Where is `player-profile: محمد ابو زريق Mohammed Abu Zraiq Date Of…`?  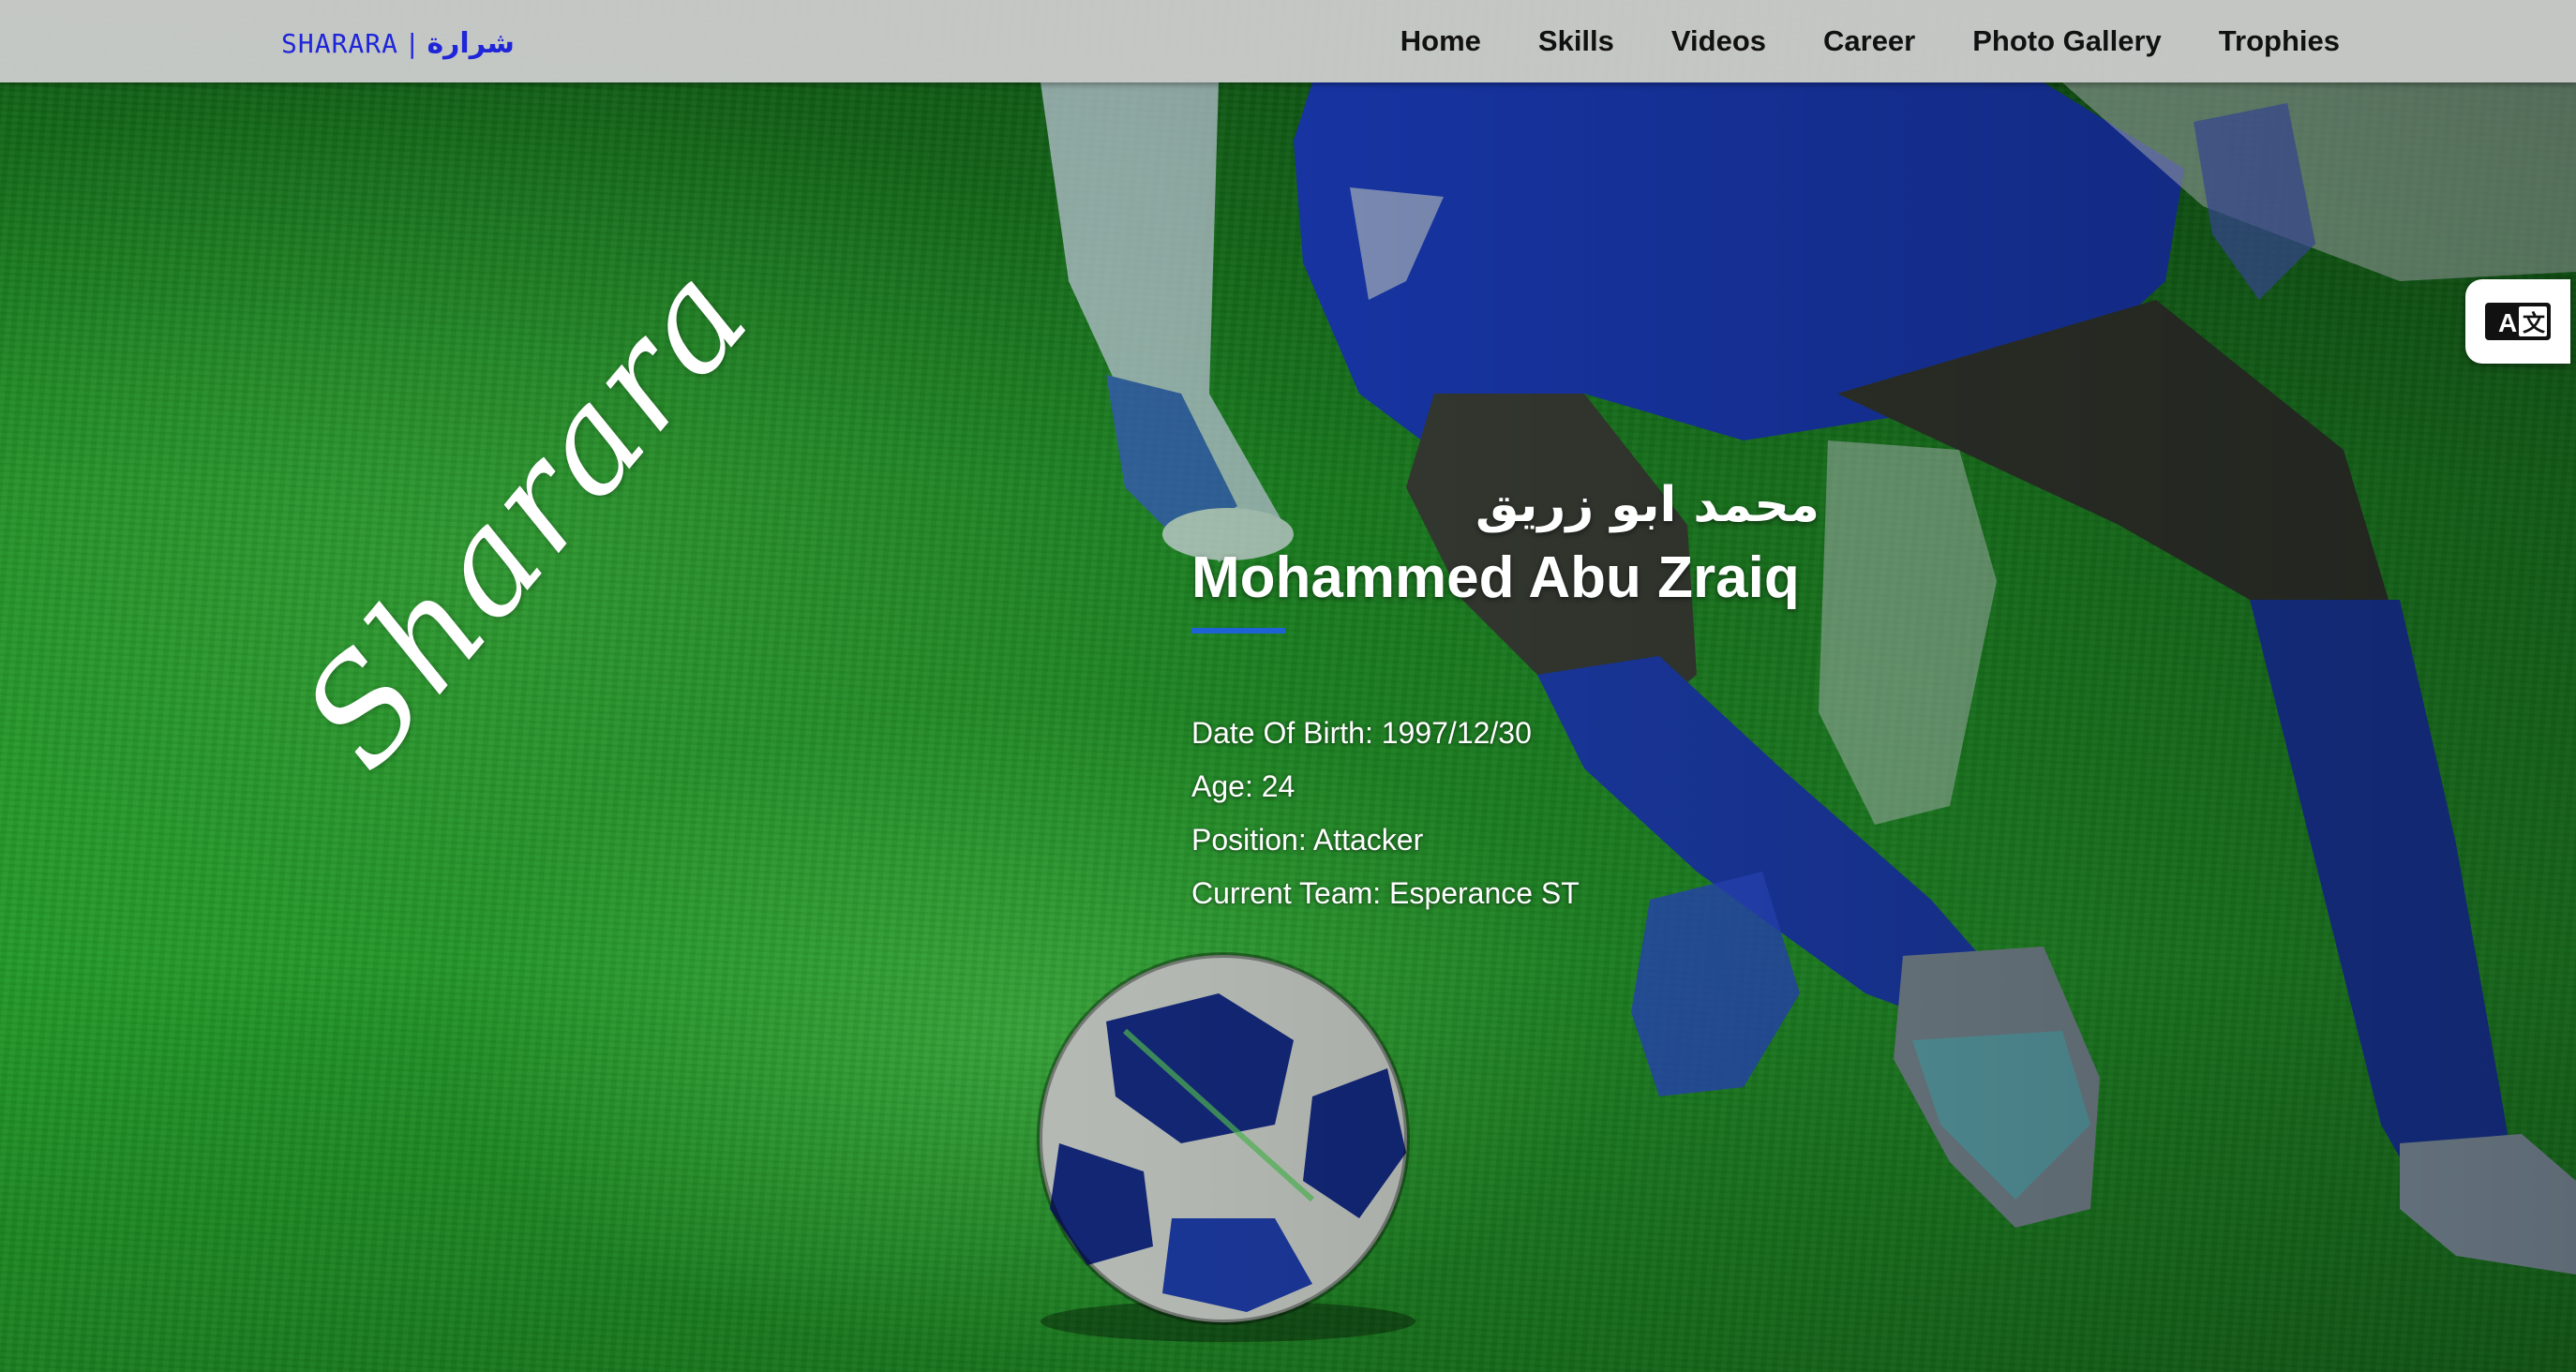
player-profile: محمد ابو زريق Mohammed Abu Zraiq Date Of… is located at coordinates (1519, 696).